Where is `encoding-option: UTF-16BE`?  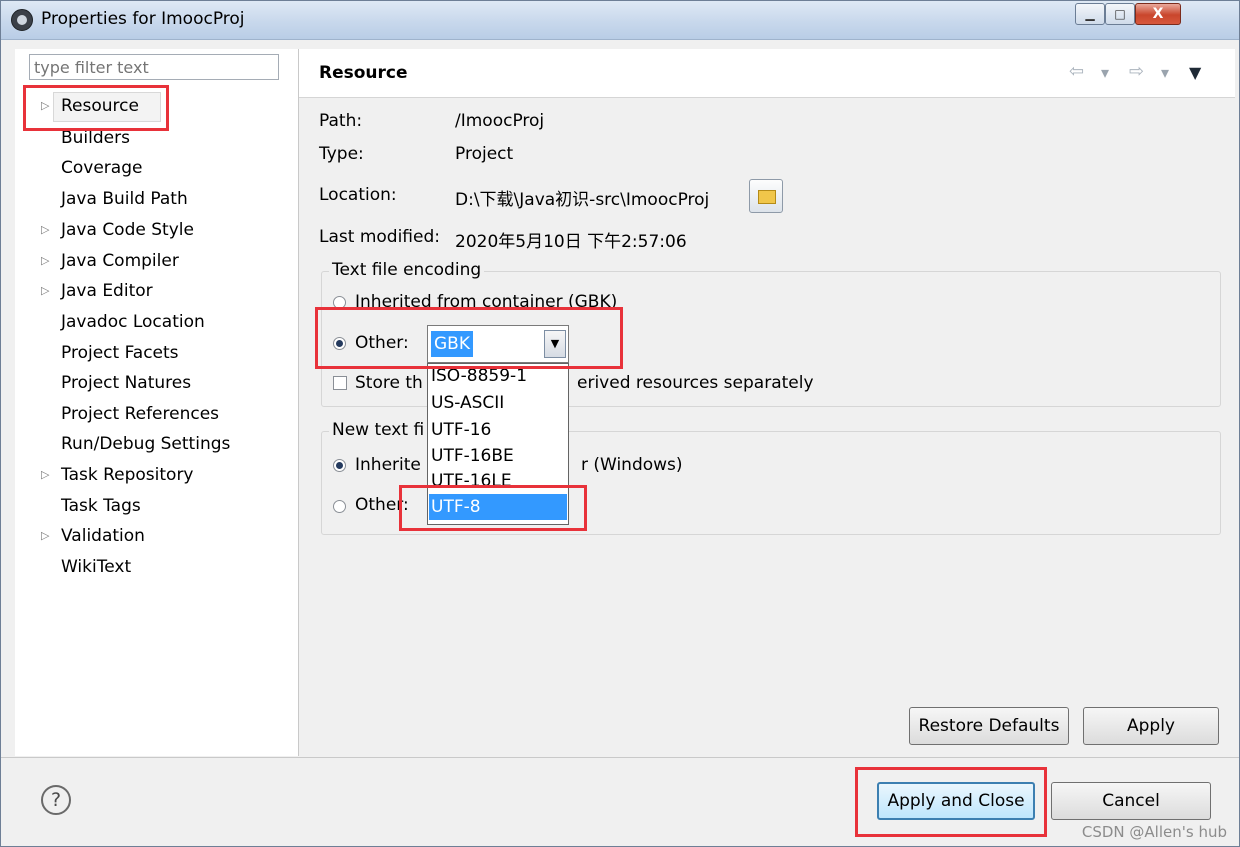 encoding-option: UTF-16BE is located at coordinates (472, 456).